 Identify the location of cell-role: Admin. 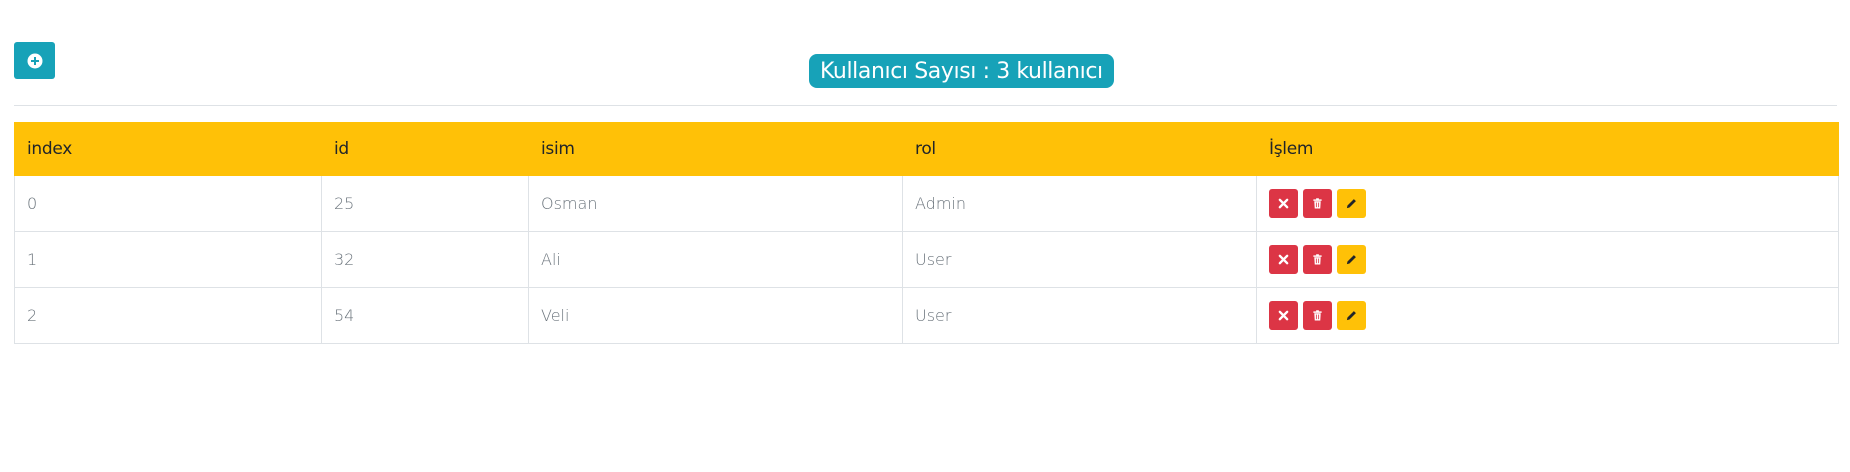
(1079, 203).